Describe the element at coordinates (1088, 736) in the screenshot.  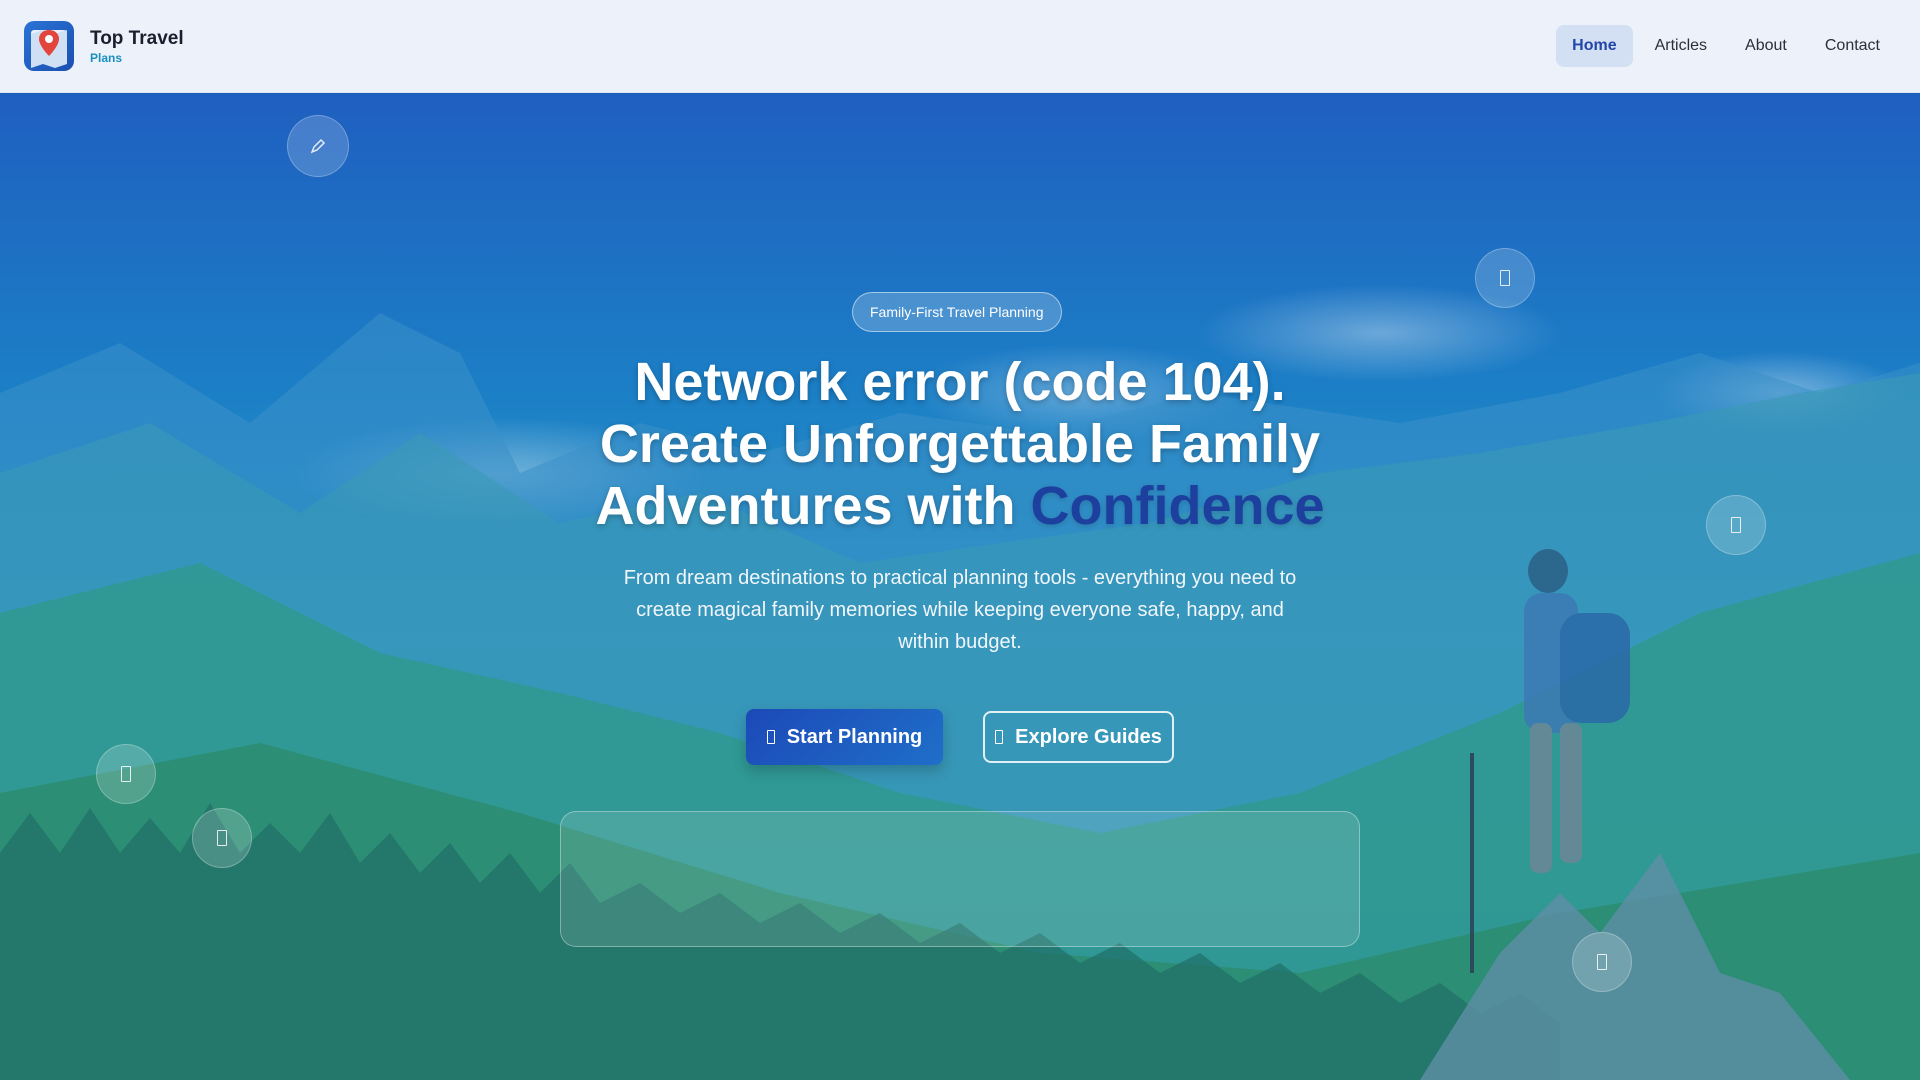
I see `explore-guides-label: Explore Guides` at that location.